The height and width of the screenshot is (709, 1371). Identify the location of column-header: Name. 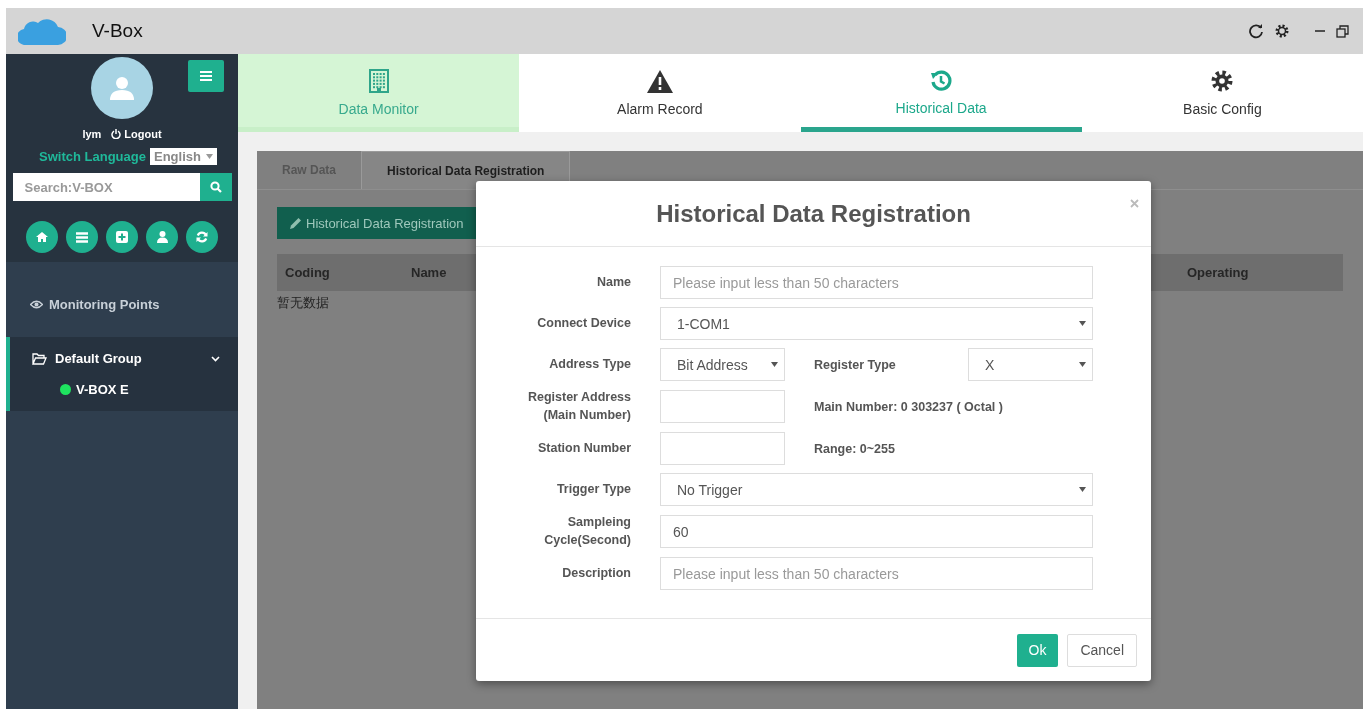
(429, 272).